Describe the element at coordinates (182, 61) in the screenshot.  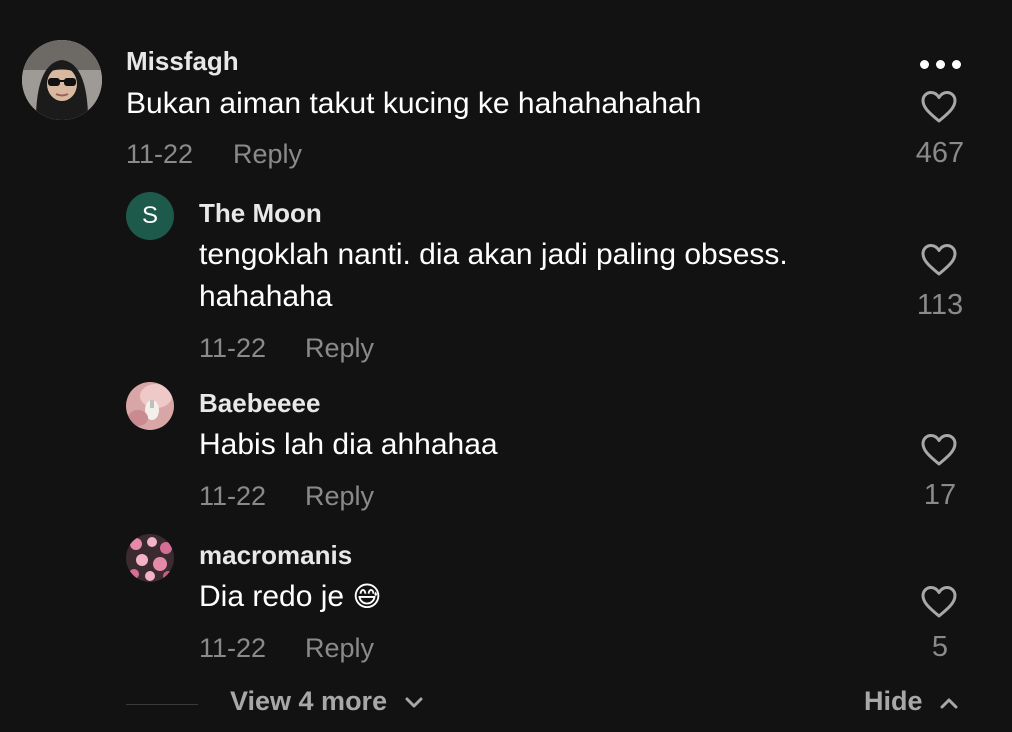
I see `comment-username: Missfagh` at that location.